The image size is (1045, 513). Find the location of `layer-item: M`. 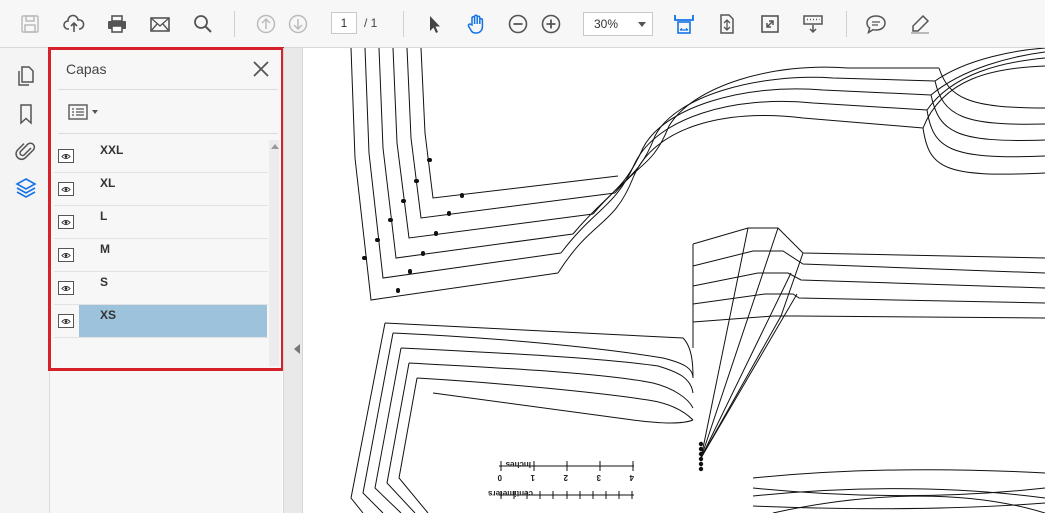

layer-item: M is located at coordinates (161, 255).